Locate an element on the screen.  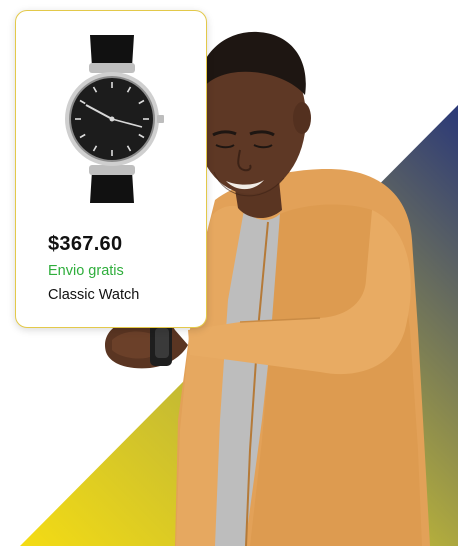
product-name: Classic Watch is located at coordinates (94, 295).